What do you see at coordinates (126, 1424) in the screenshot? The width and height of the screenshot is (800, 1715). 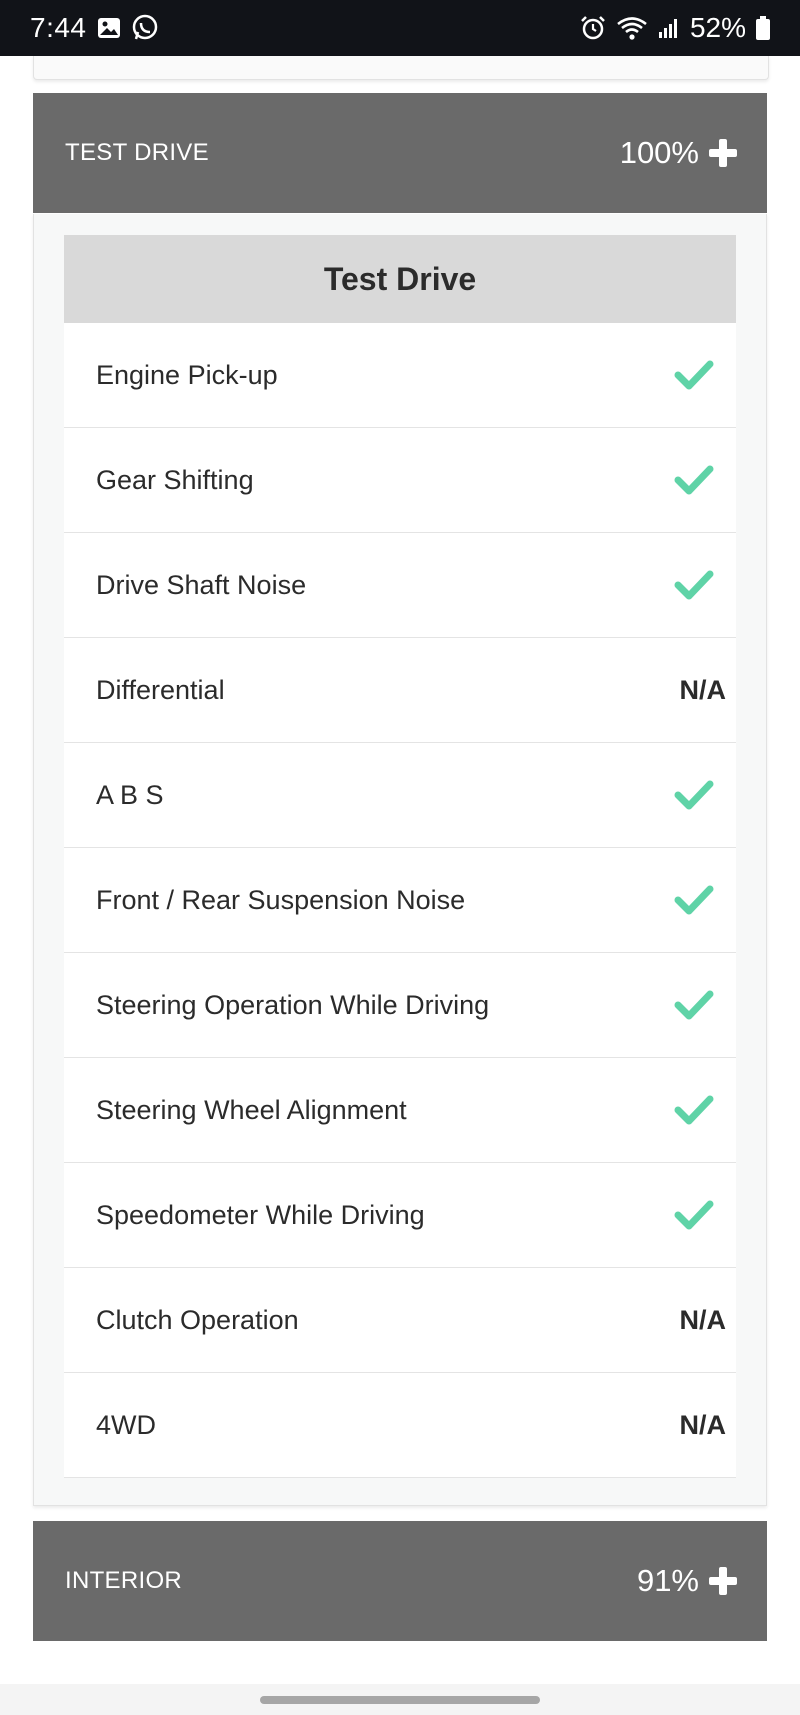 I see `row-label: 4WD` at bounding box center [126, 1424].